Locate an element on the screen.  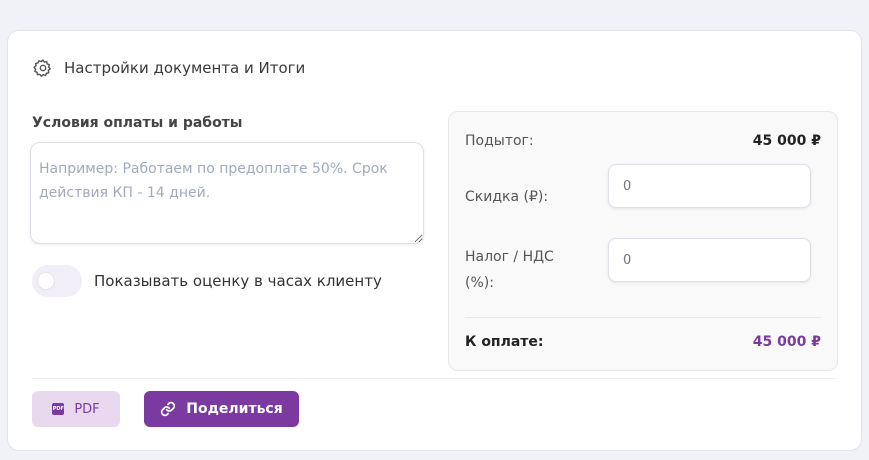
tax-label: Налог / НДС (%): is located at coordinates (509, 270).